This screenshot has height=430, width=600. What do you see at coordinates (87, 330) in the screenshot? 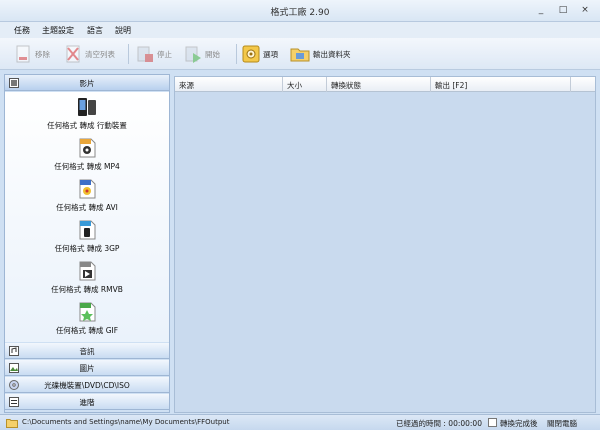
I see `list-item-label: 任何格式 轉成 GIF` at bounding box center [87, 330].